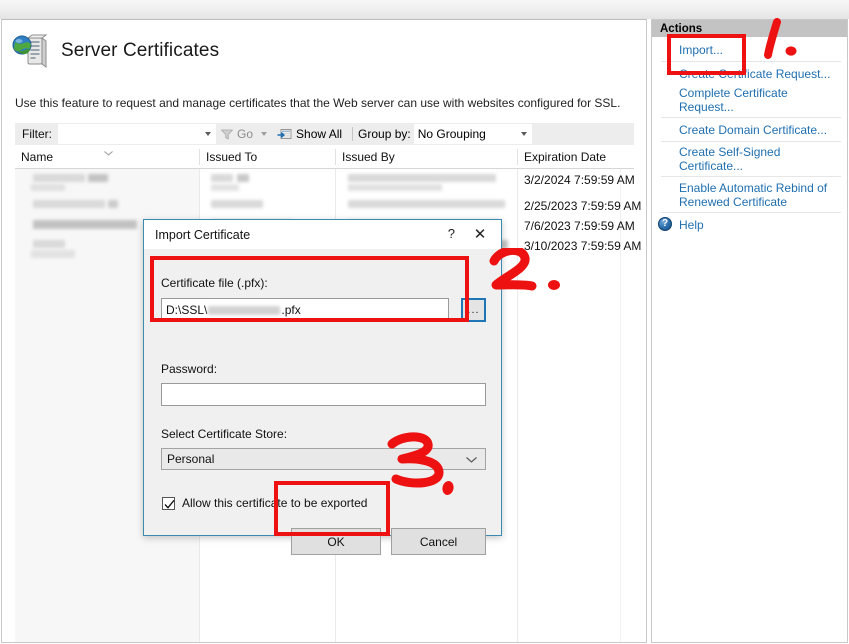 This screenshot has width=849, height=644. I want to click on certificate-file-value-suffix: .pfx, so click(291, 310).